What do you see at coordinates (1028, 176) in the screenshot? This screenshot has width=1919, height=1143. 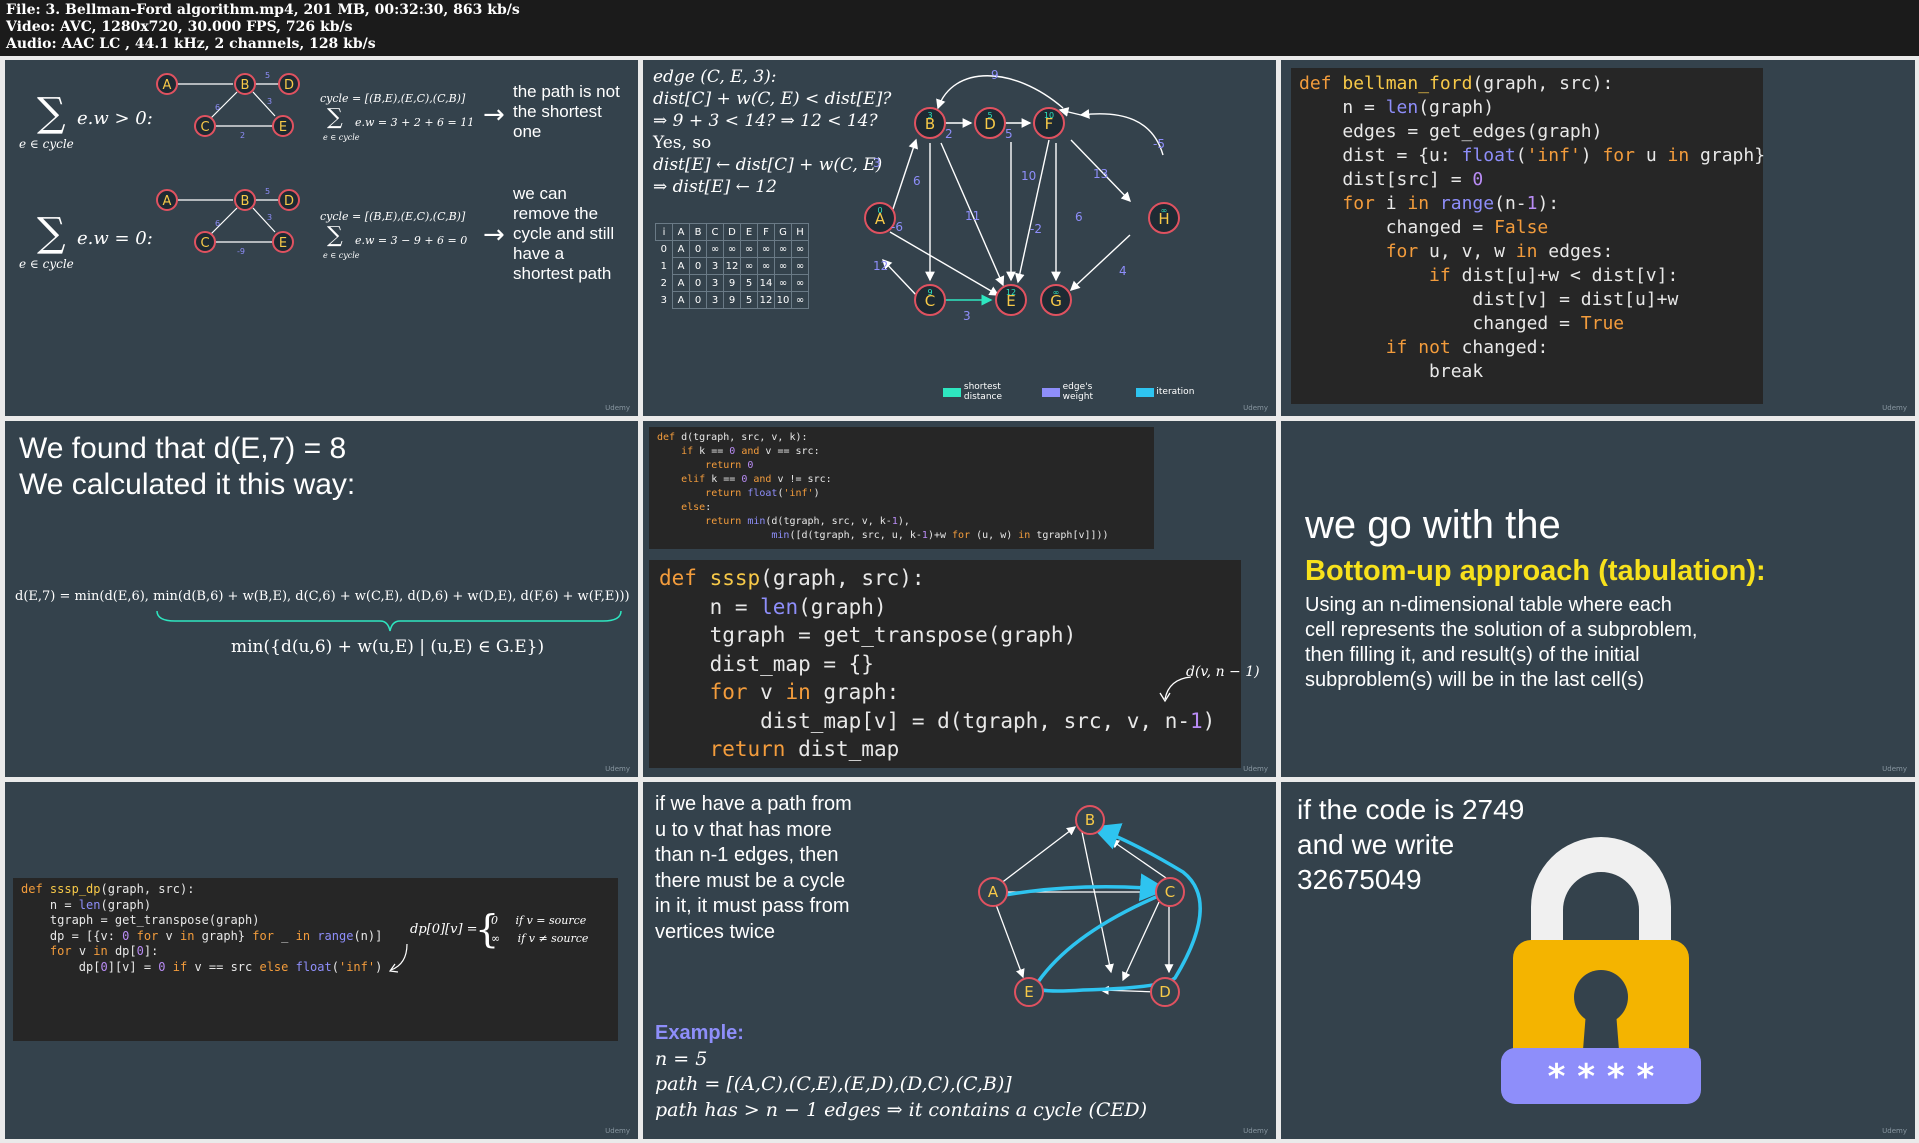 I see `svg-text: 10` at bounding box center [1028, 176].